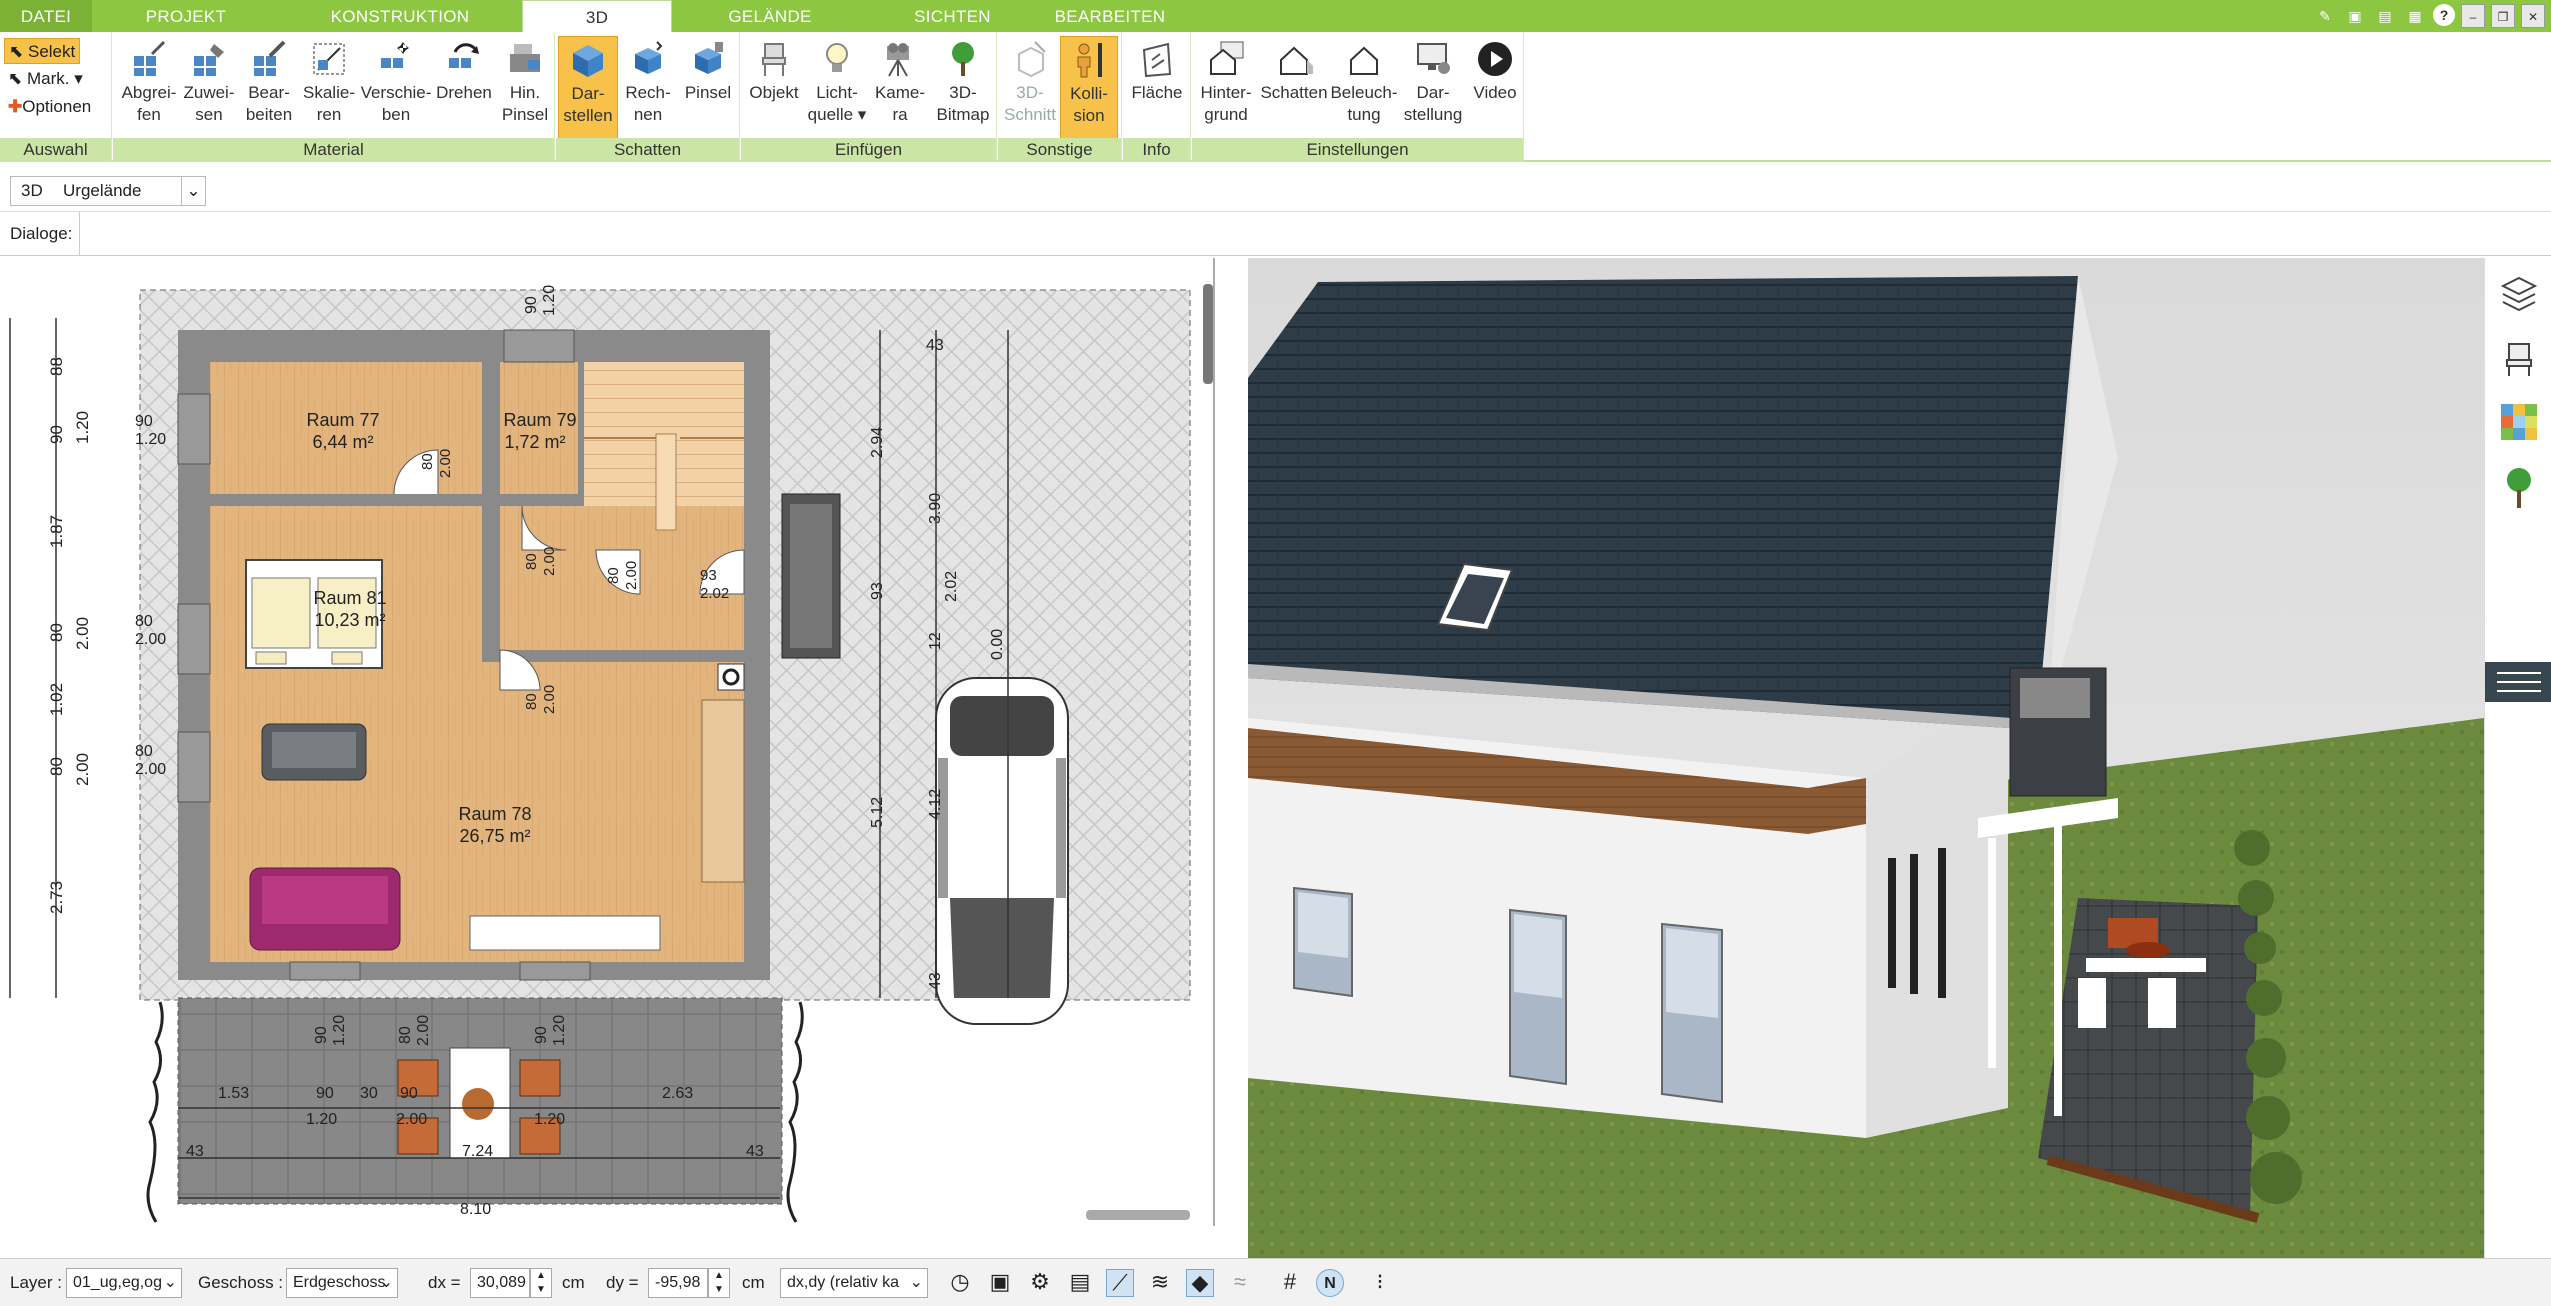 This screenshot has width=2551, height=1306. What do you see at coordinates (2415, 16) in the screenshot?
I see `grid-icon: ▦` at bounding box center [2415, 16].